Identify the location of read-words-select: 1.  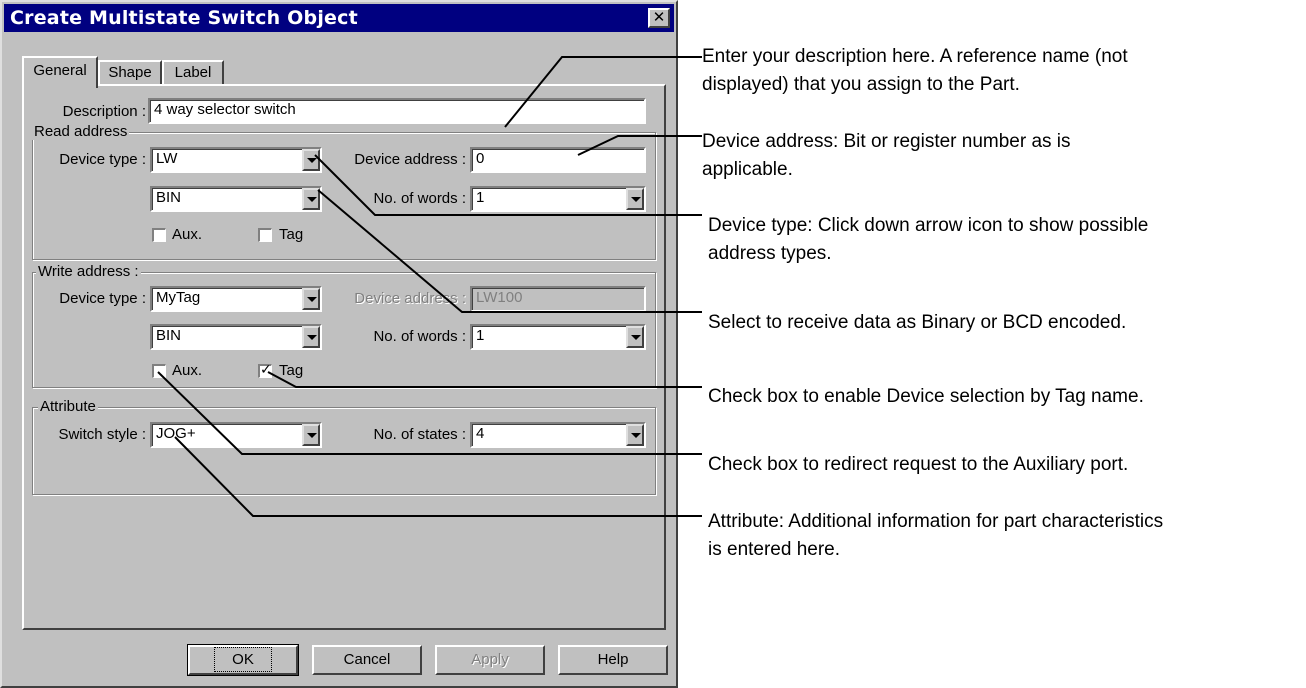
(558, 199).